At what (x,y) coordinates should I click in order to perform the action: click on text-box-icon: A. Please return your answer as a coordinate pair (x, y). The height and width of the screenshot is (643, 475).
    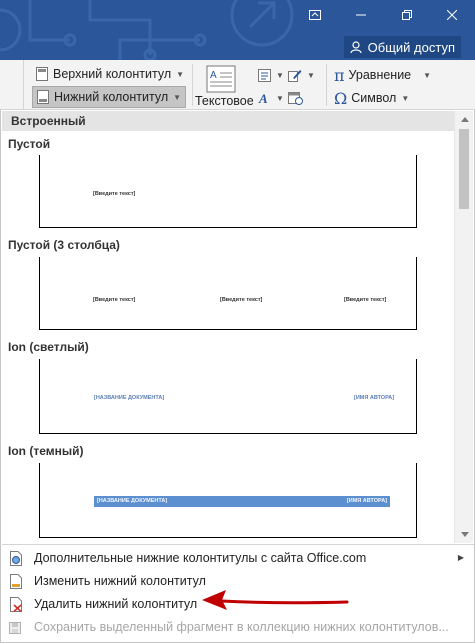
    Looking at the image, I should click on (221, 79).